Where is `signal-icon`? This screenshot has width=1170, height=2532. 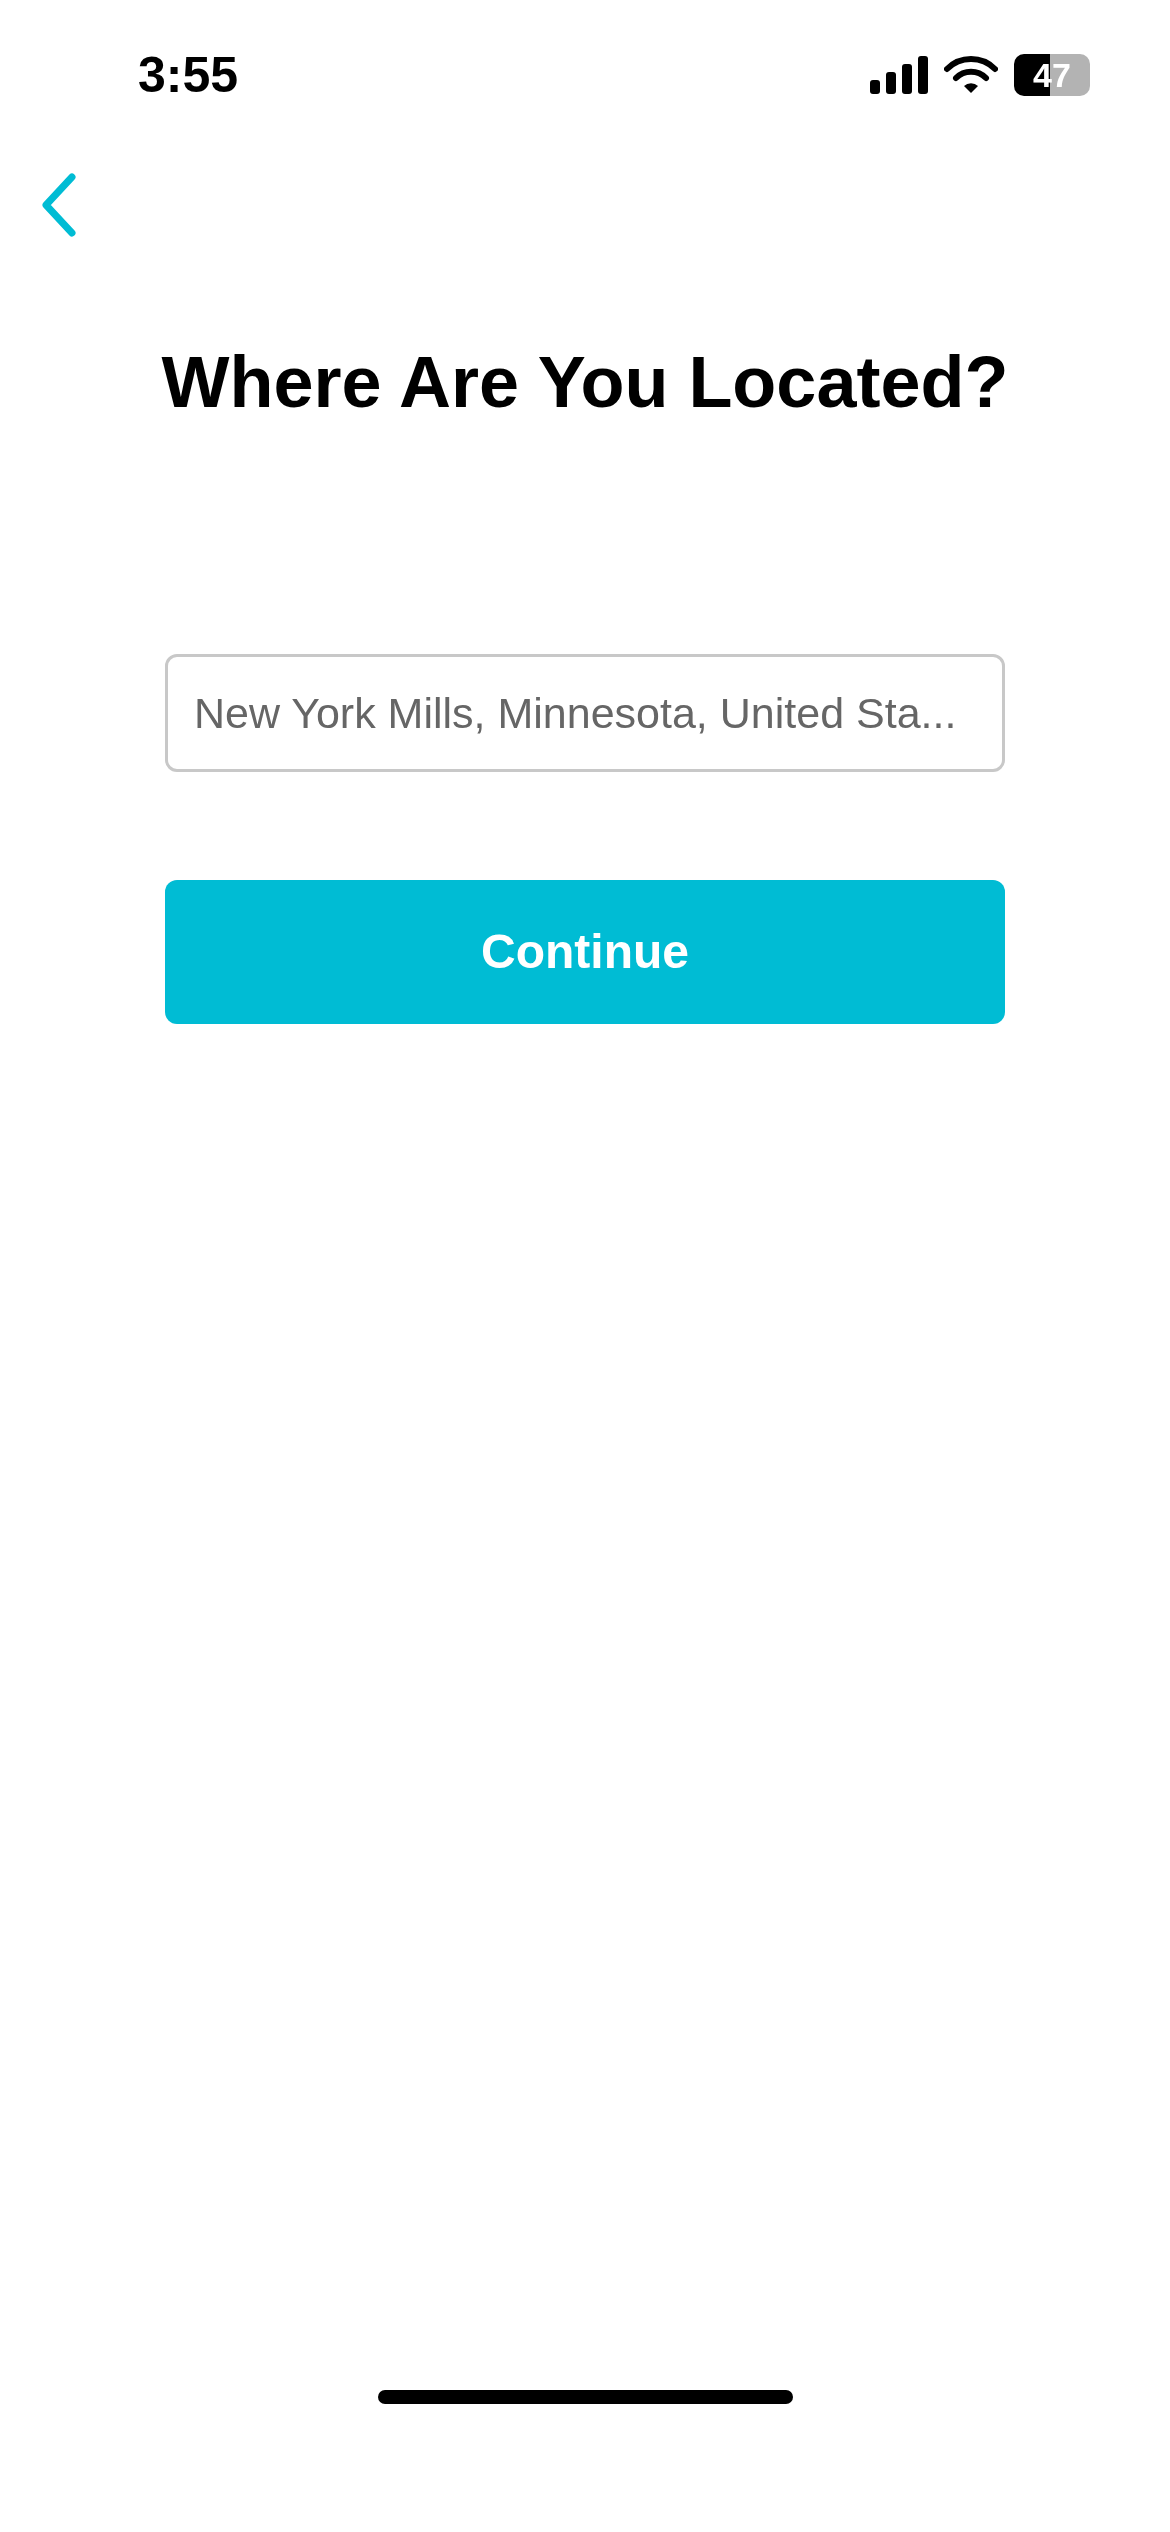 signal-icon is located at coordinates (899, 75).